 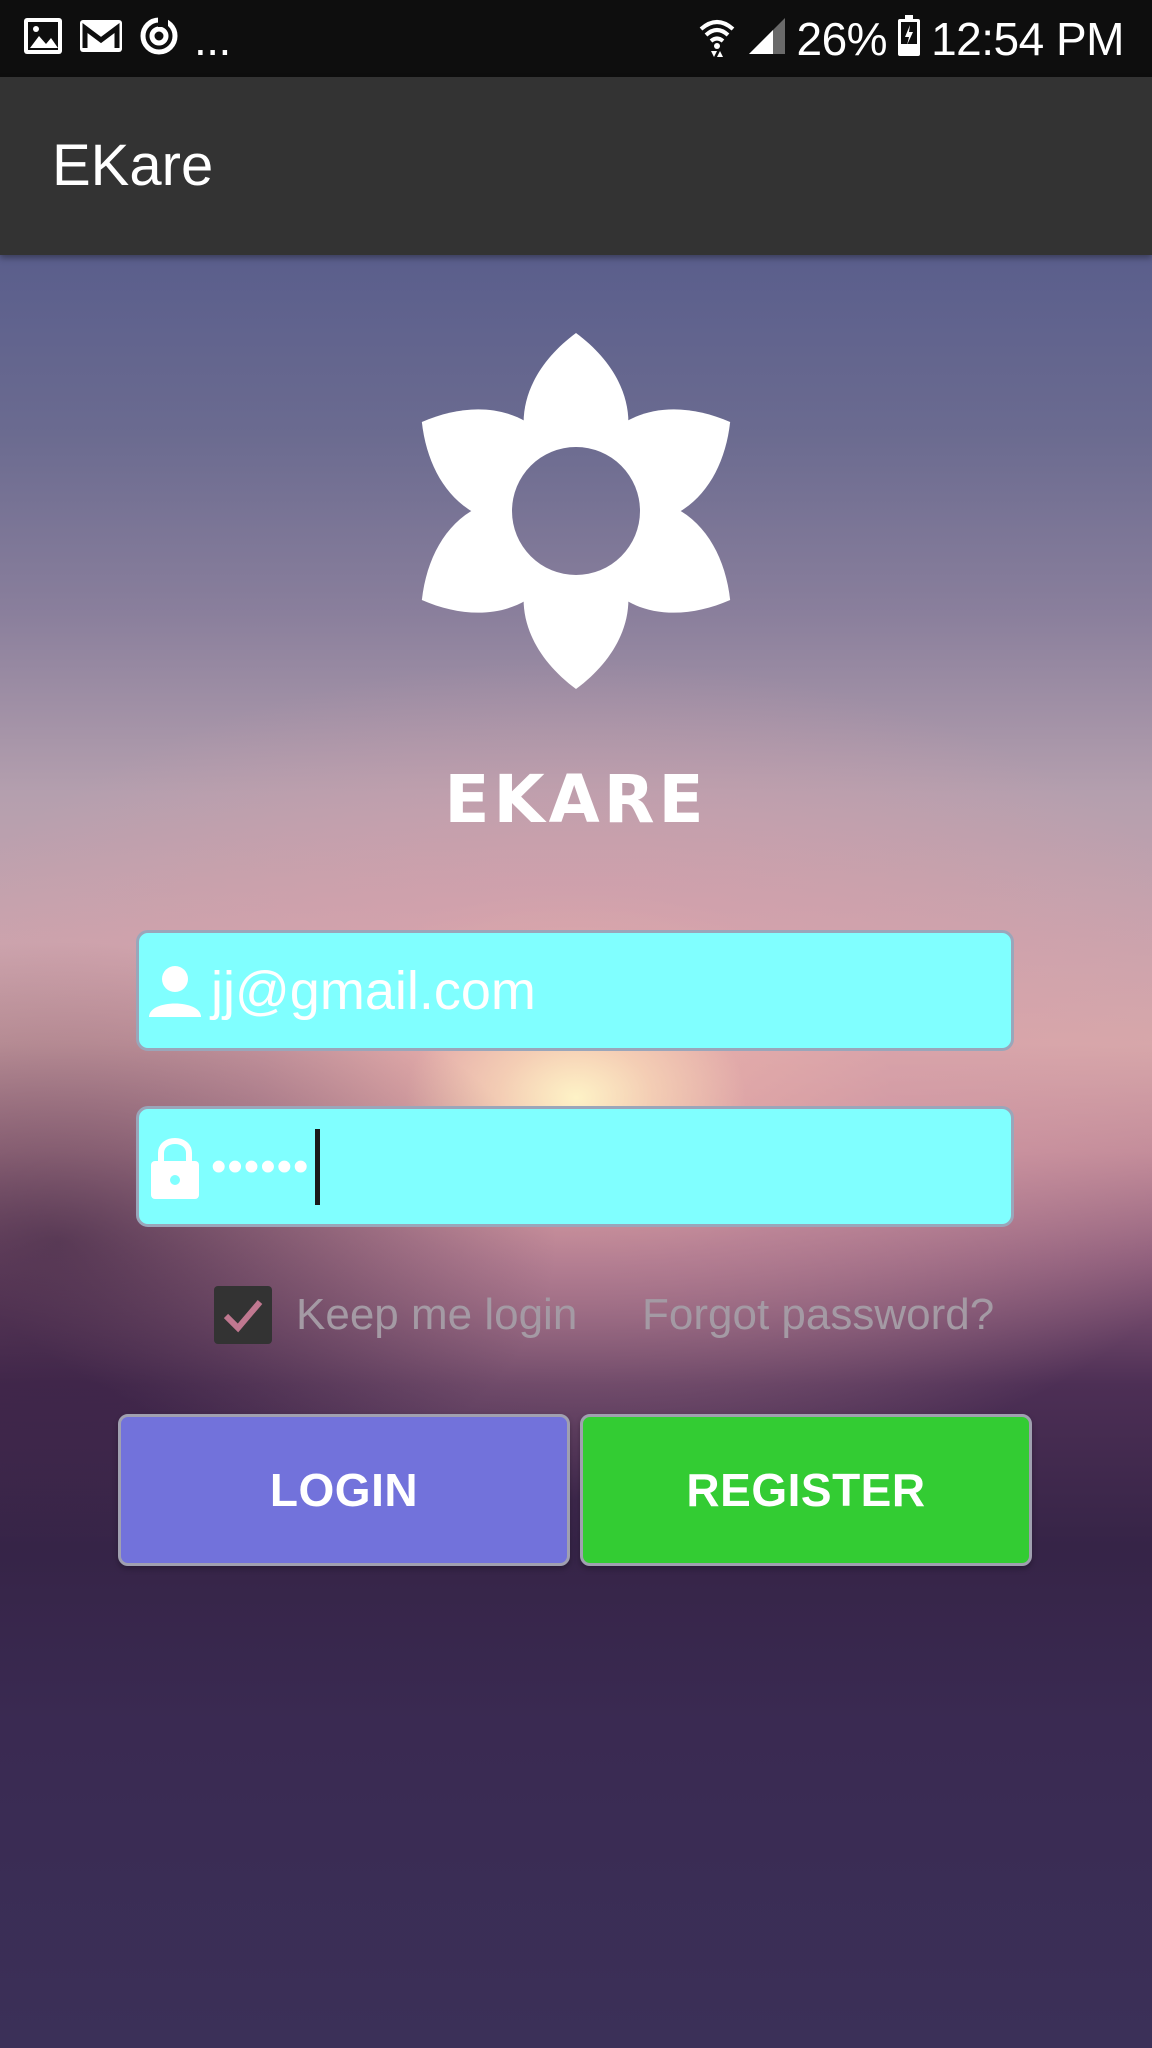 What do you see at coordinates (318, 1166) in the screenshot?
I see `text-caret` at bounding box center [318, 1166].